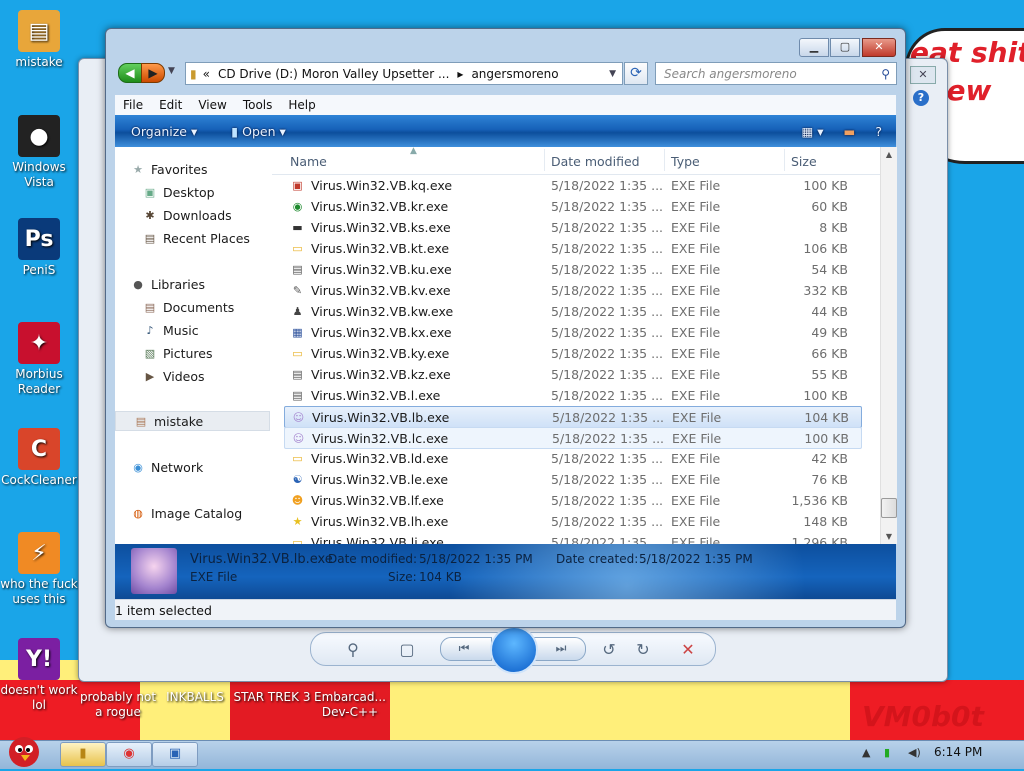  What do you see at coordinates (685, 161) in the screenshot?
I see `column-header-type: Type` at bounding box center [685, 161].